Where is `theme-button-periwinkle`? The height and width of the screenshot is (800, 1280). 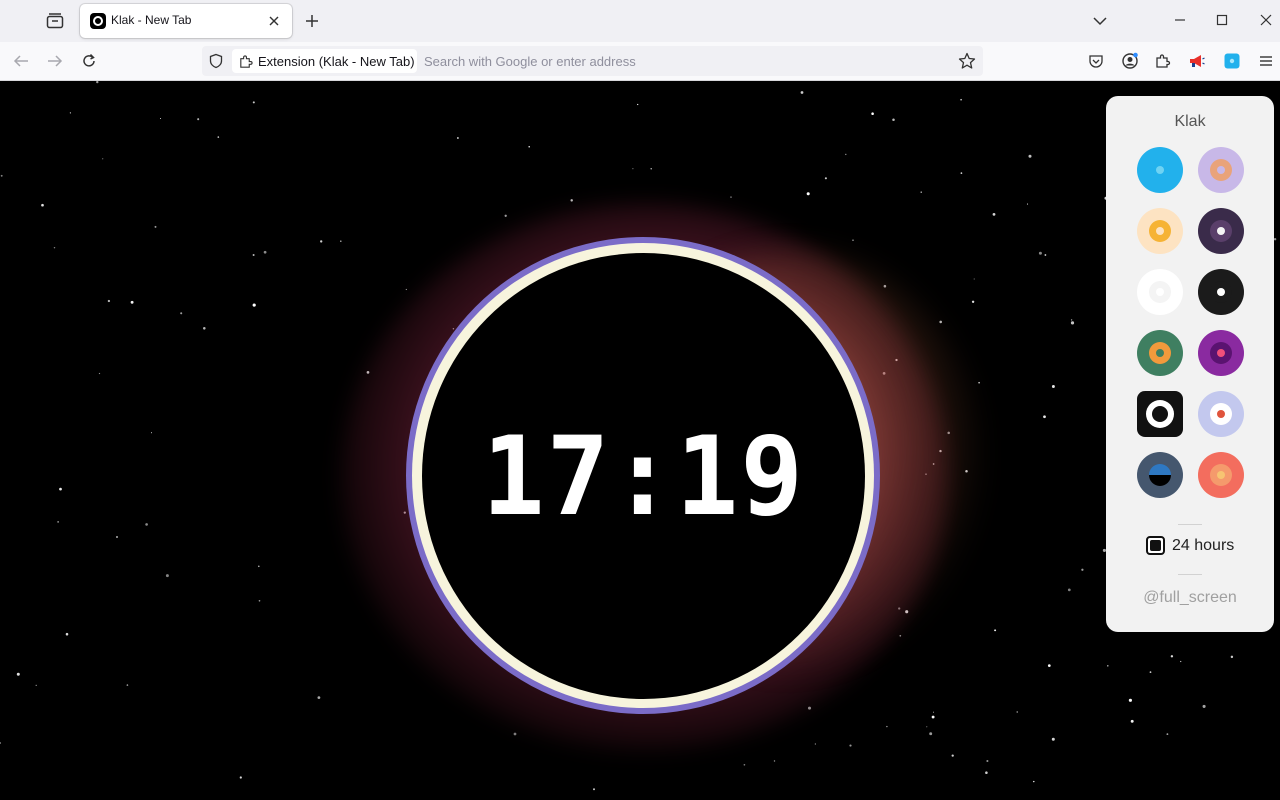
theme-button-periwinkle is located at coordinates (1221, 414).